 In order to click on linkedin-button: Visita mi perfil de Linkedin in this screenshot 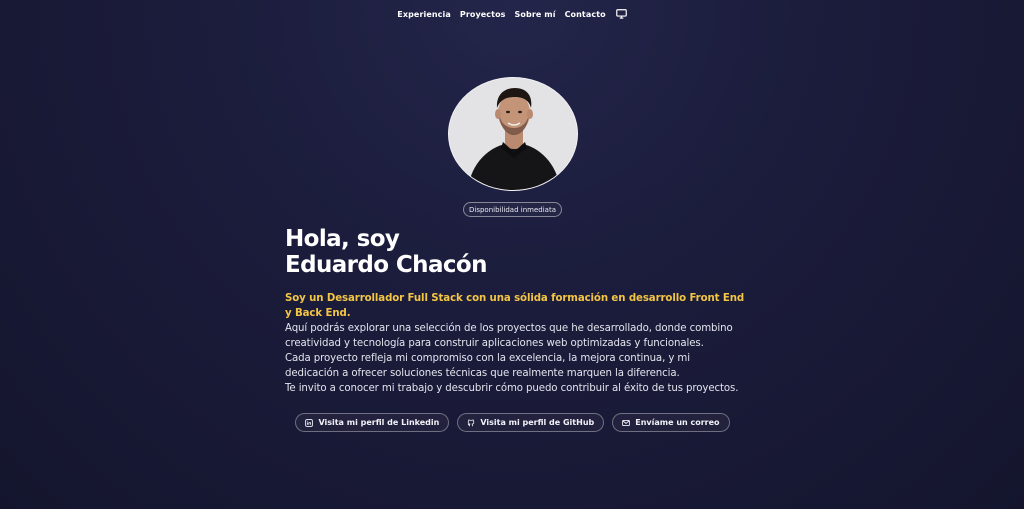, I will do `click(372, 422)`.